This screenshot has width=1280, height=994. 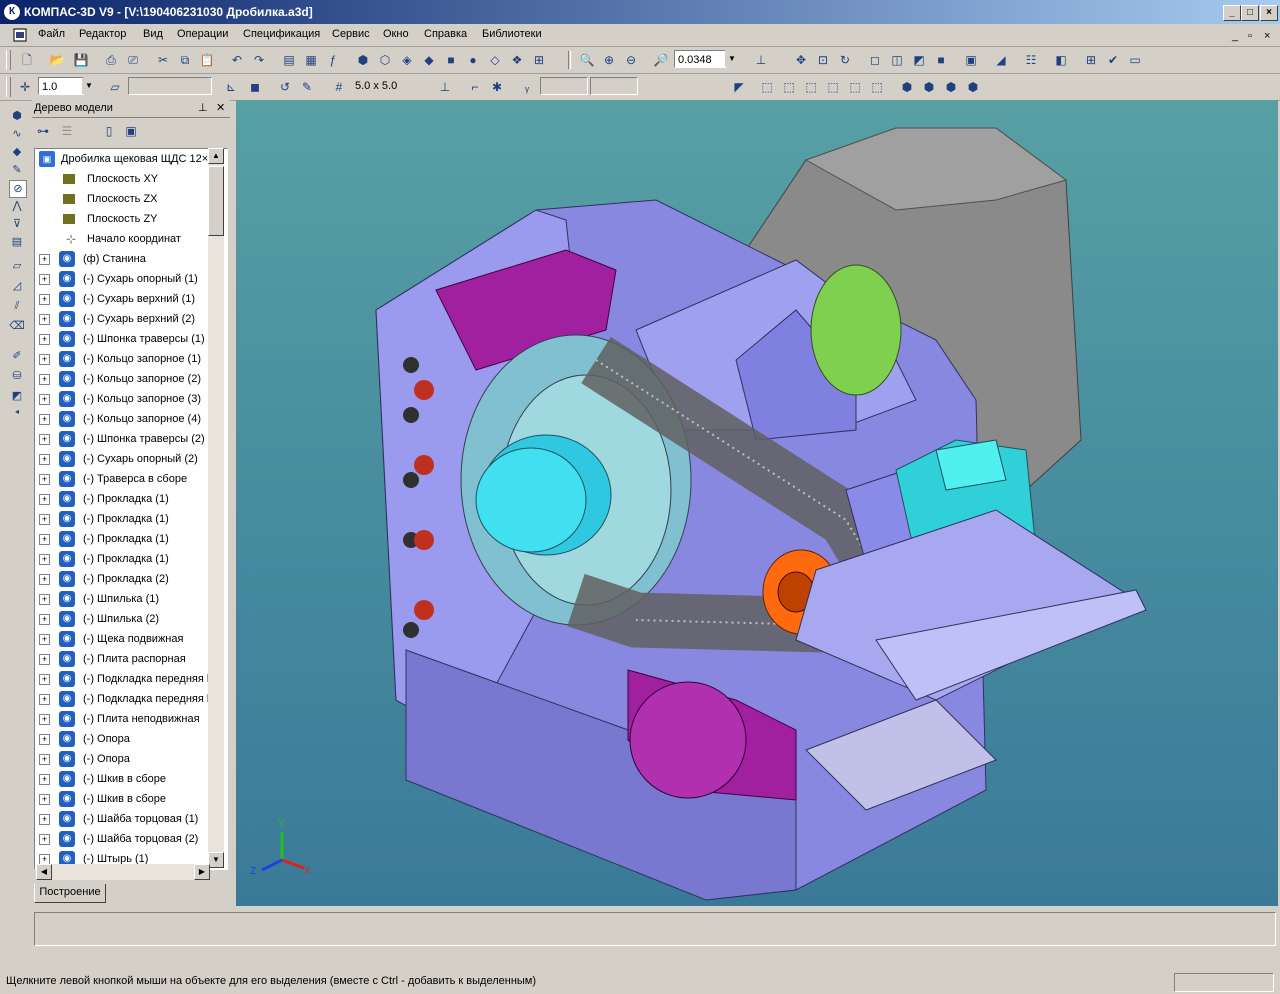 I want to click on hidden-lines-icon: ◫, so click(x=897, y=60).